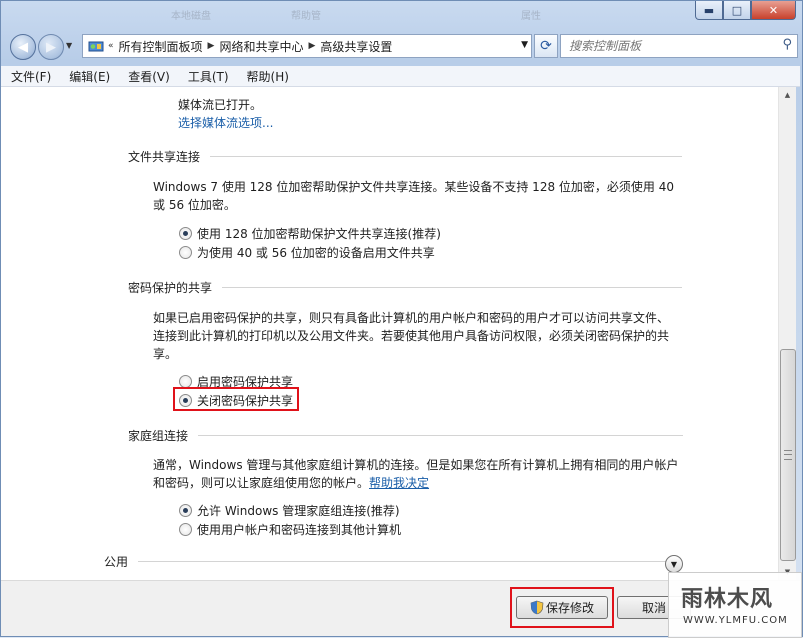 The width and height of the screenshot is (803, 638). Describe the element at coordinates (261, 483) in the screenshot. I see `homegroup-description-text: 和密码，则可以让家庭组使用您的帐户。` at that location.